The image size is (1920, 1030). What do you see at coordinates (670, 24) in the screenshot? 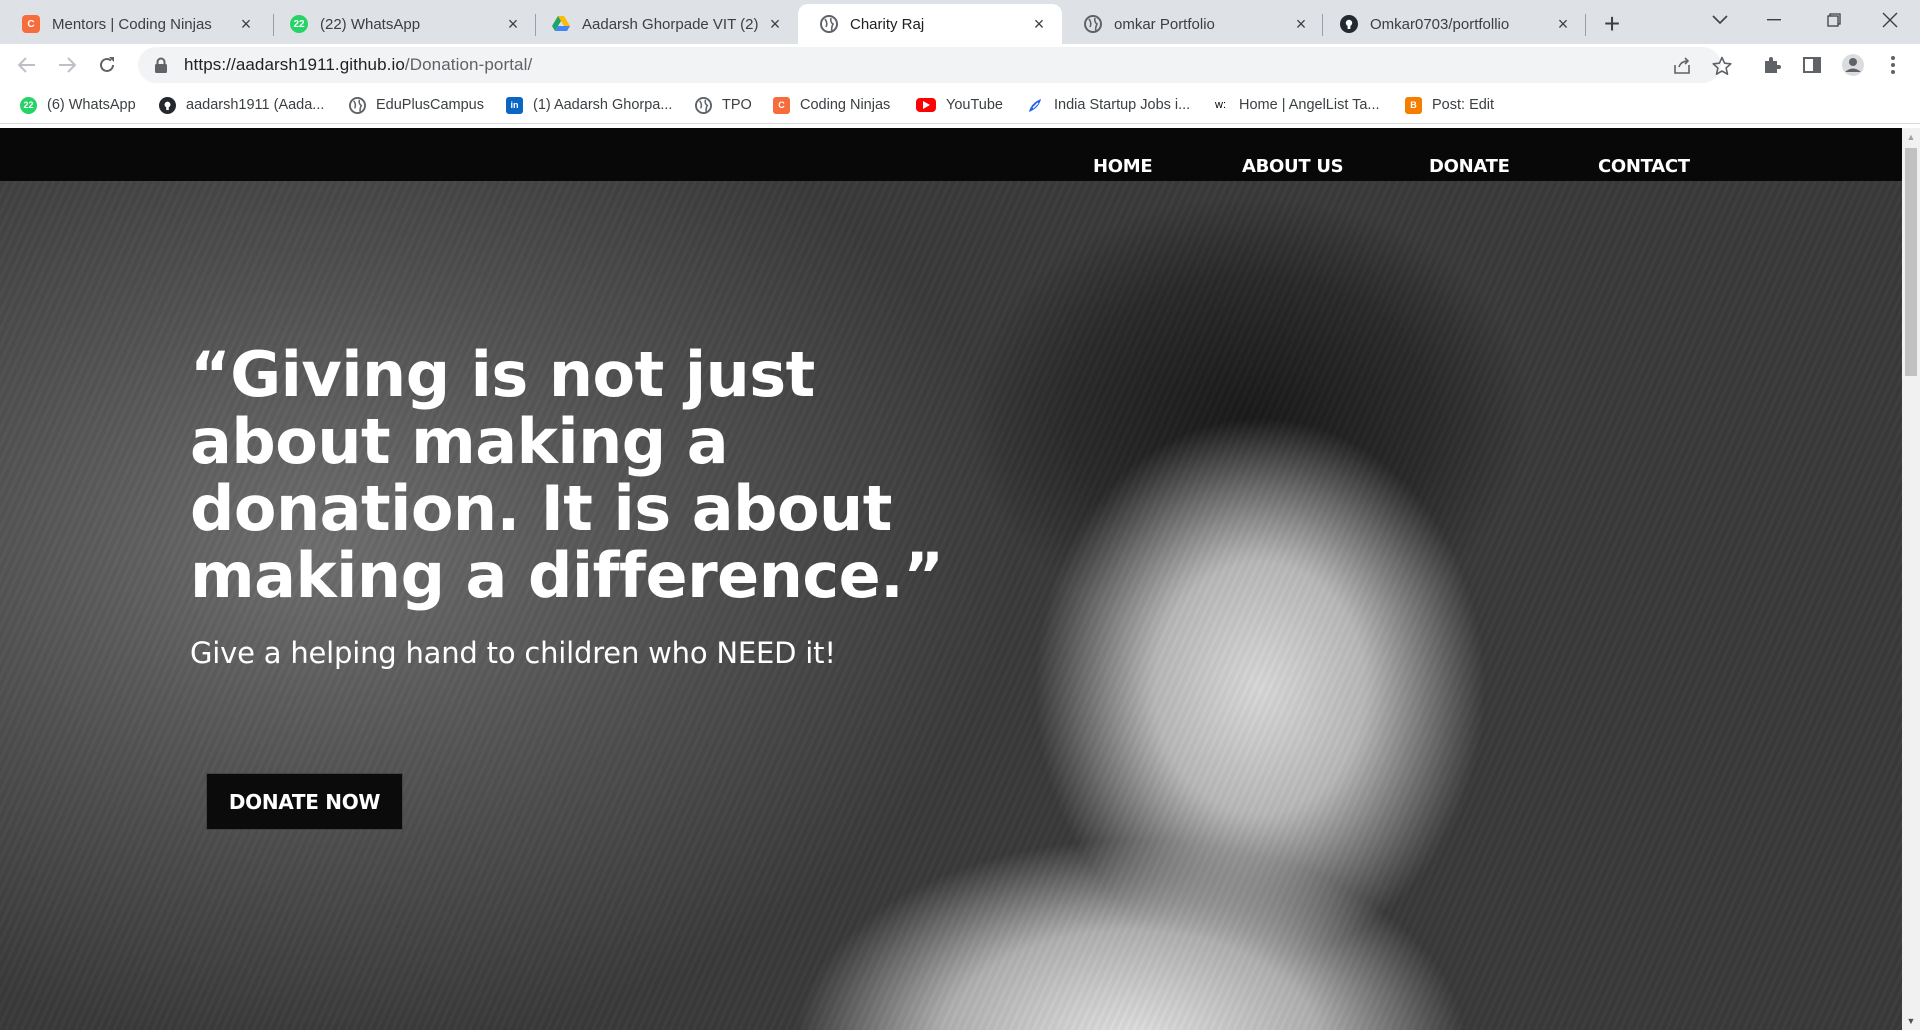
I see `tab-title: Aadarsh Ghorpade VIT (2).p` at bounding box center [670, 24].